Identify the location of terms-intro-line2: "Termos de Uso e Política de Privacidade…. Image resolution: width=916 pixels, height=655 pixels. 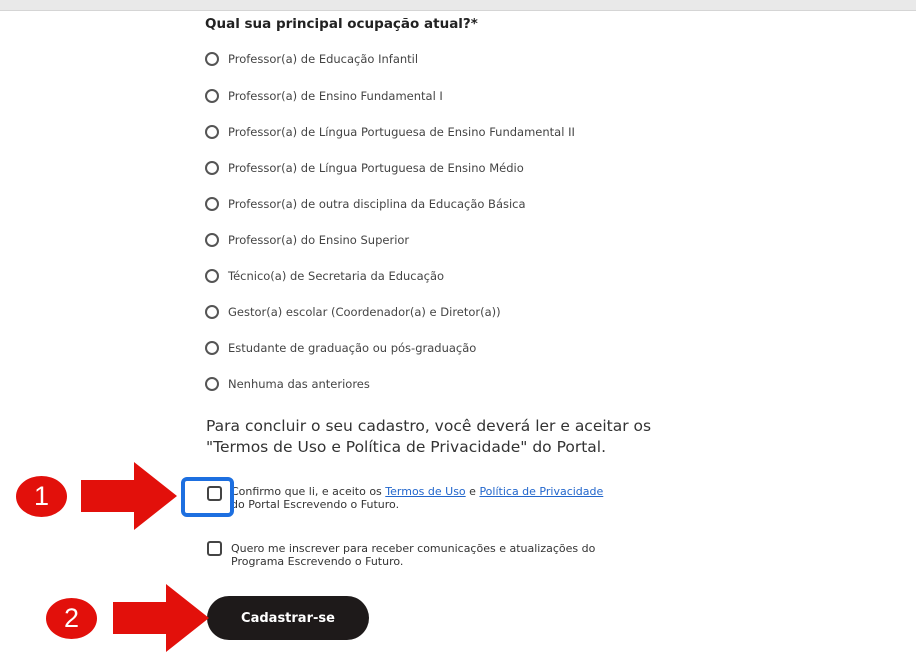
(406, 447).